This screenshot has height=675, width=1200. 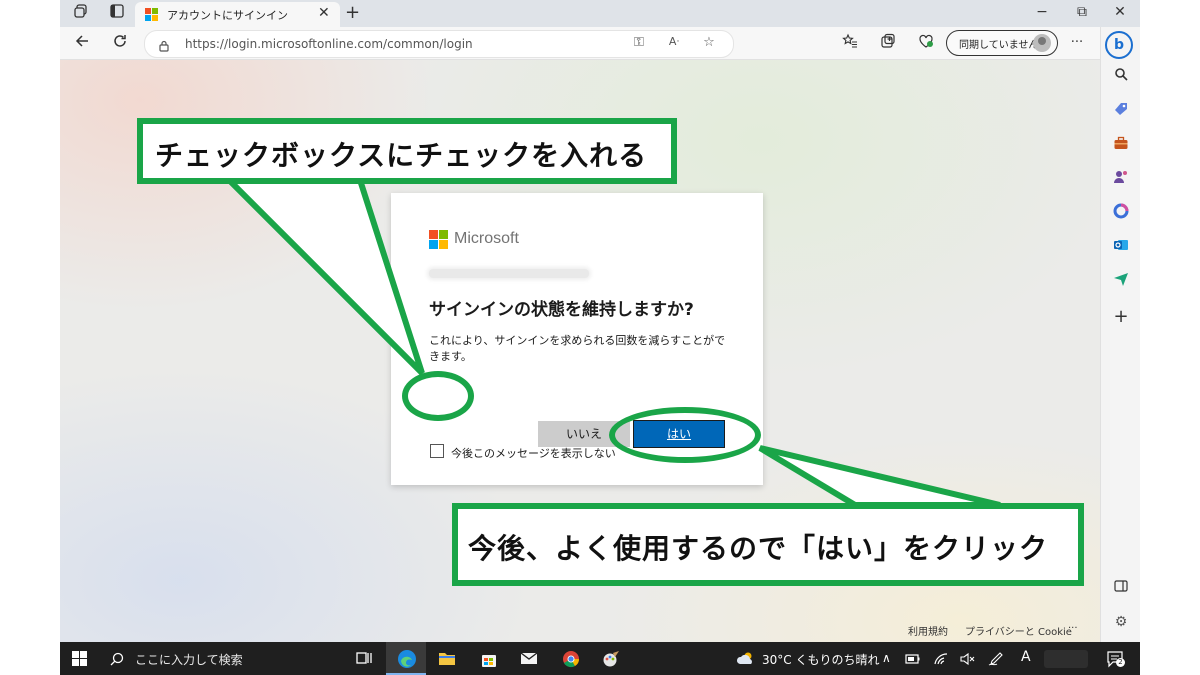 I want to click on bottom-callout: 今後、よく使用するので「はい」をクリック, so click(x=768, y=544).